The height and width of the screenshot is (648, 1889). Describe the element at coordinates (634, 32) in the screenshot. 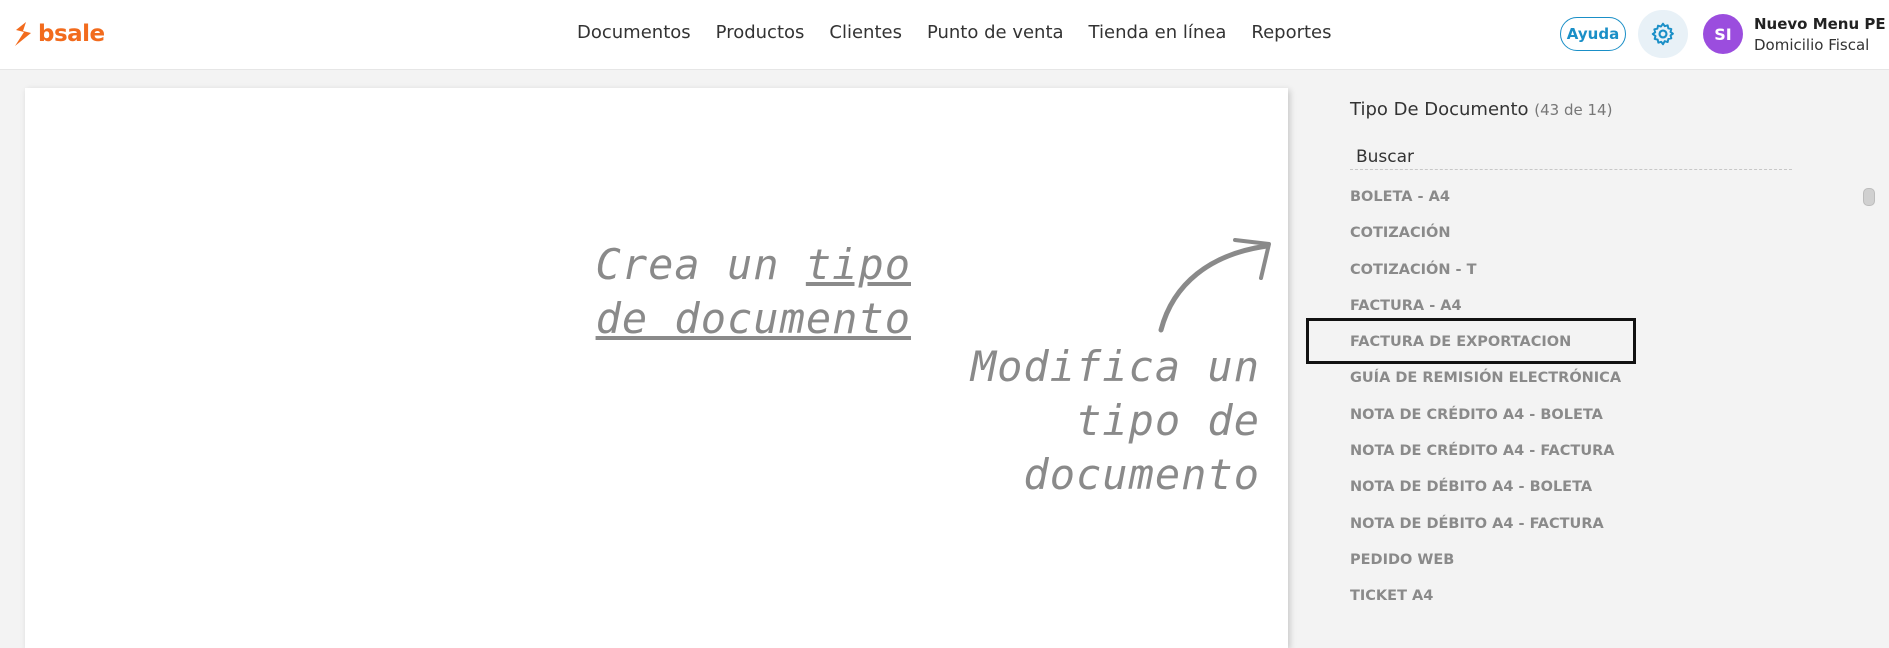

I see `nav-documentos: Documentos` at that location.